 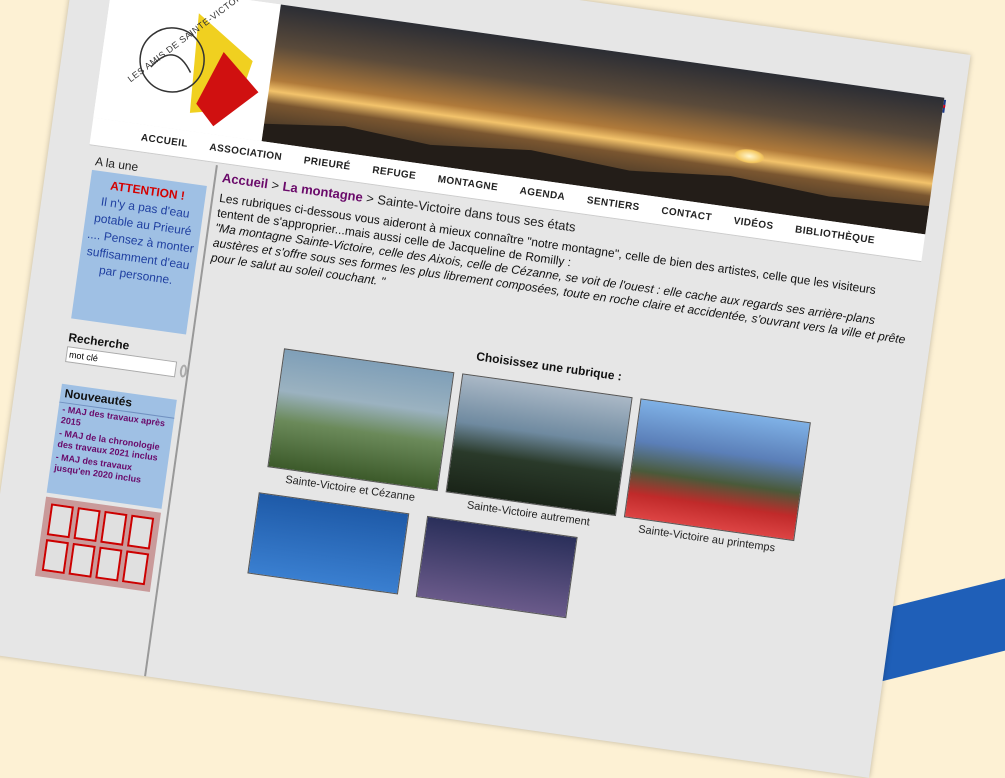 What do you see at coordinates (542, 194) in the screenshot?
I see `nav-agenda: AGENDA` at bounding box center [542, 194].